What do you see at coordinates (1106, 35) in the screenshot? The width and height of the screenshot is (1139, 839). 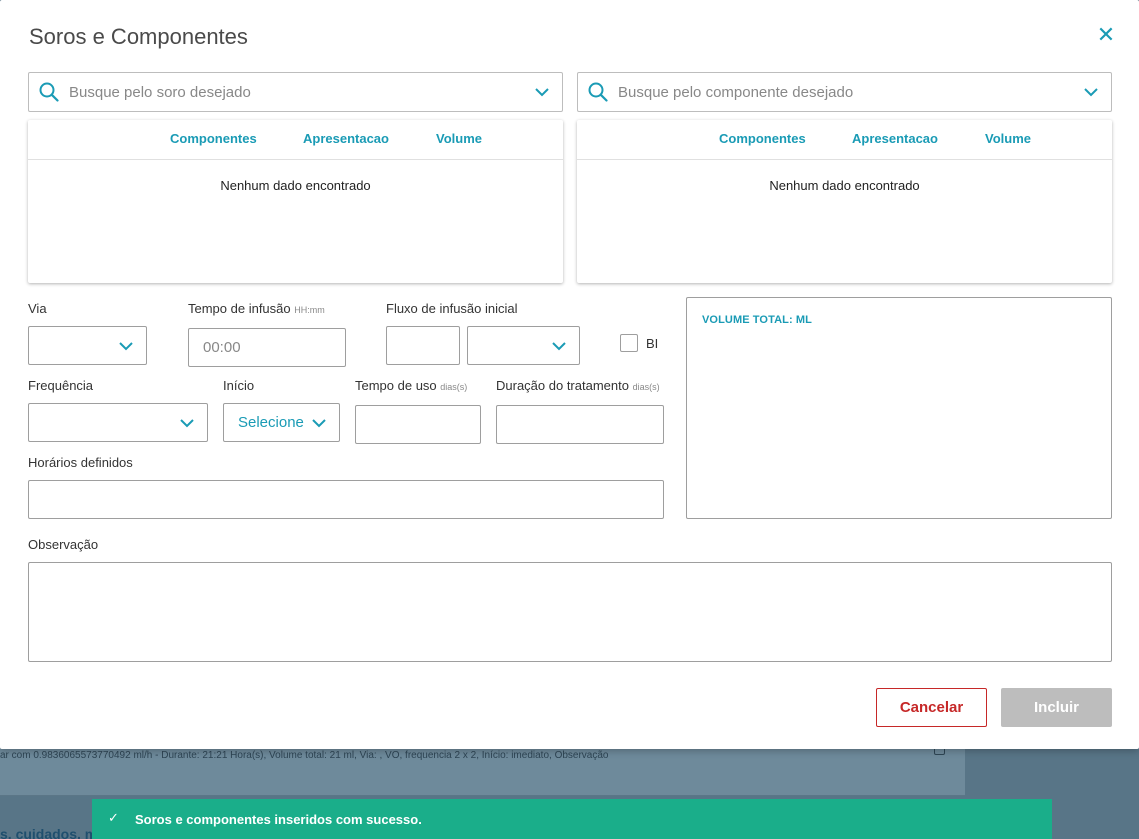 I see `close-icon: ✕` at bounding box center [1106, 35].